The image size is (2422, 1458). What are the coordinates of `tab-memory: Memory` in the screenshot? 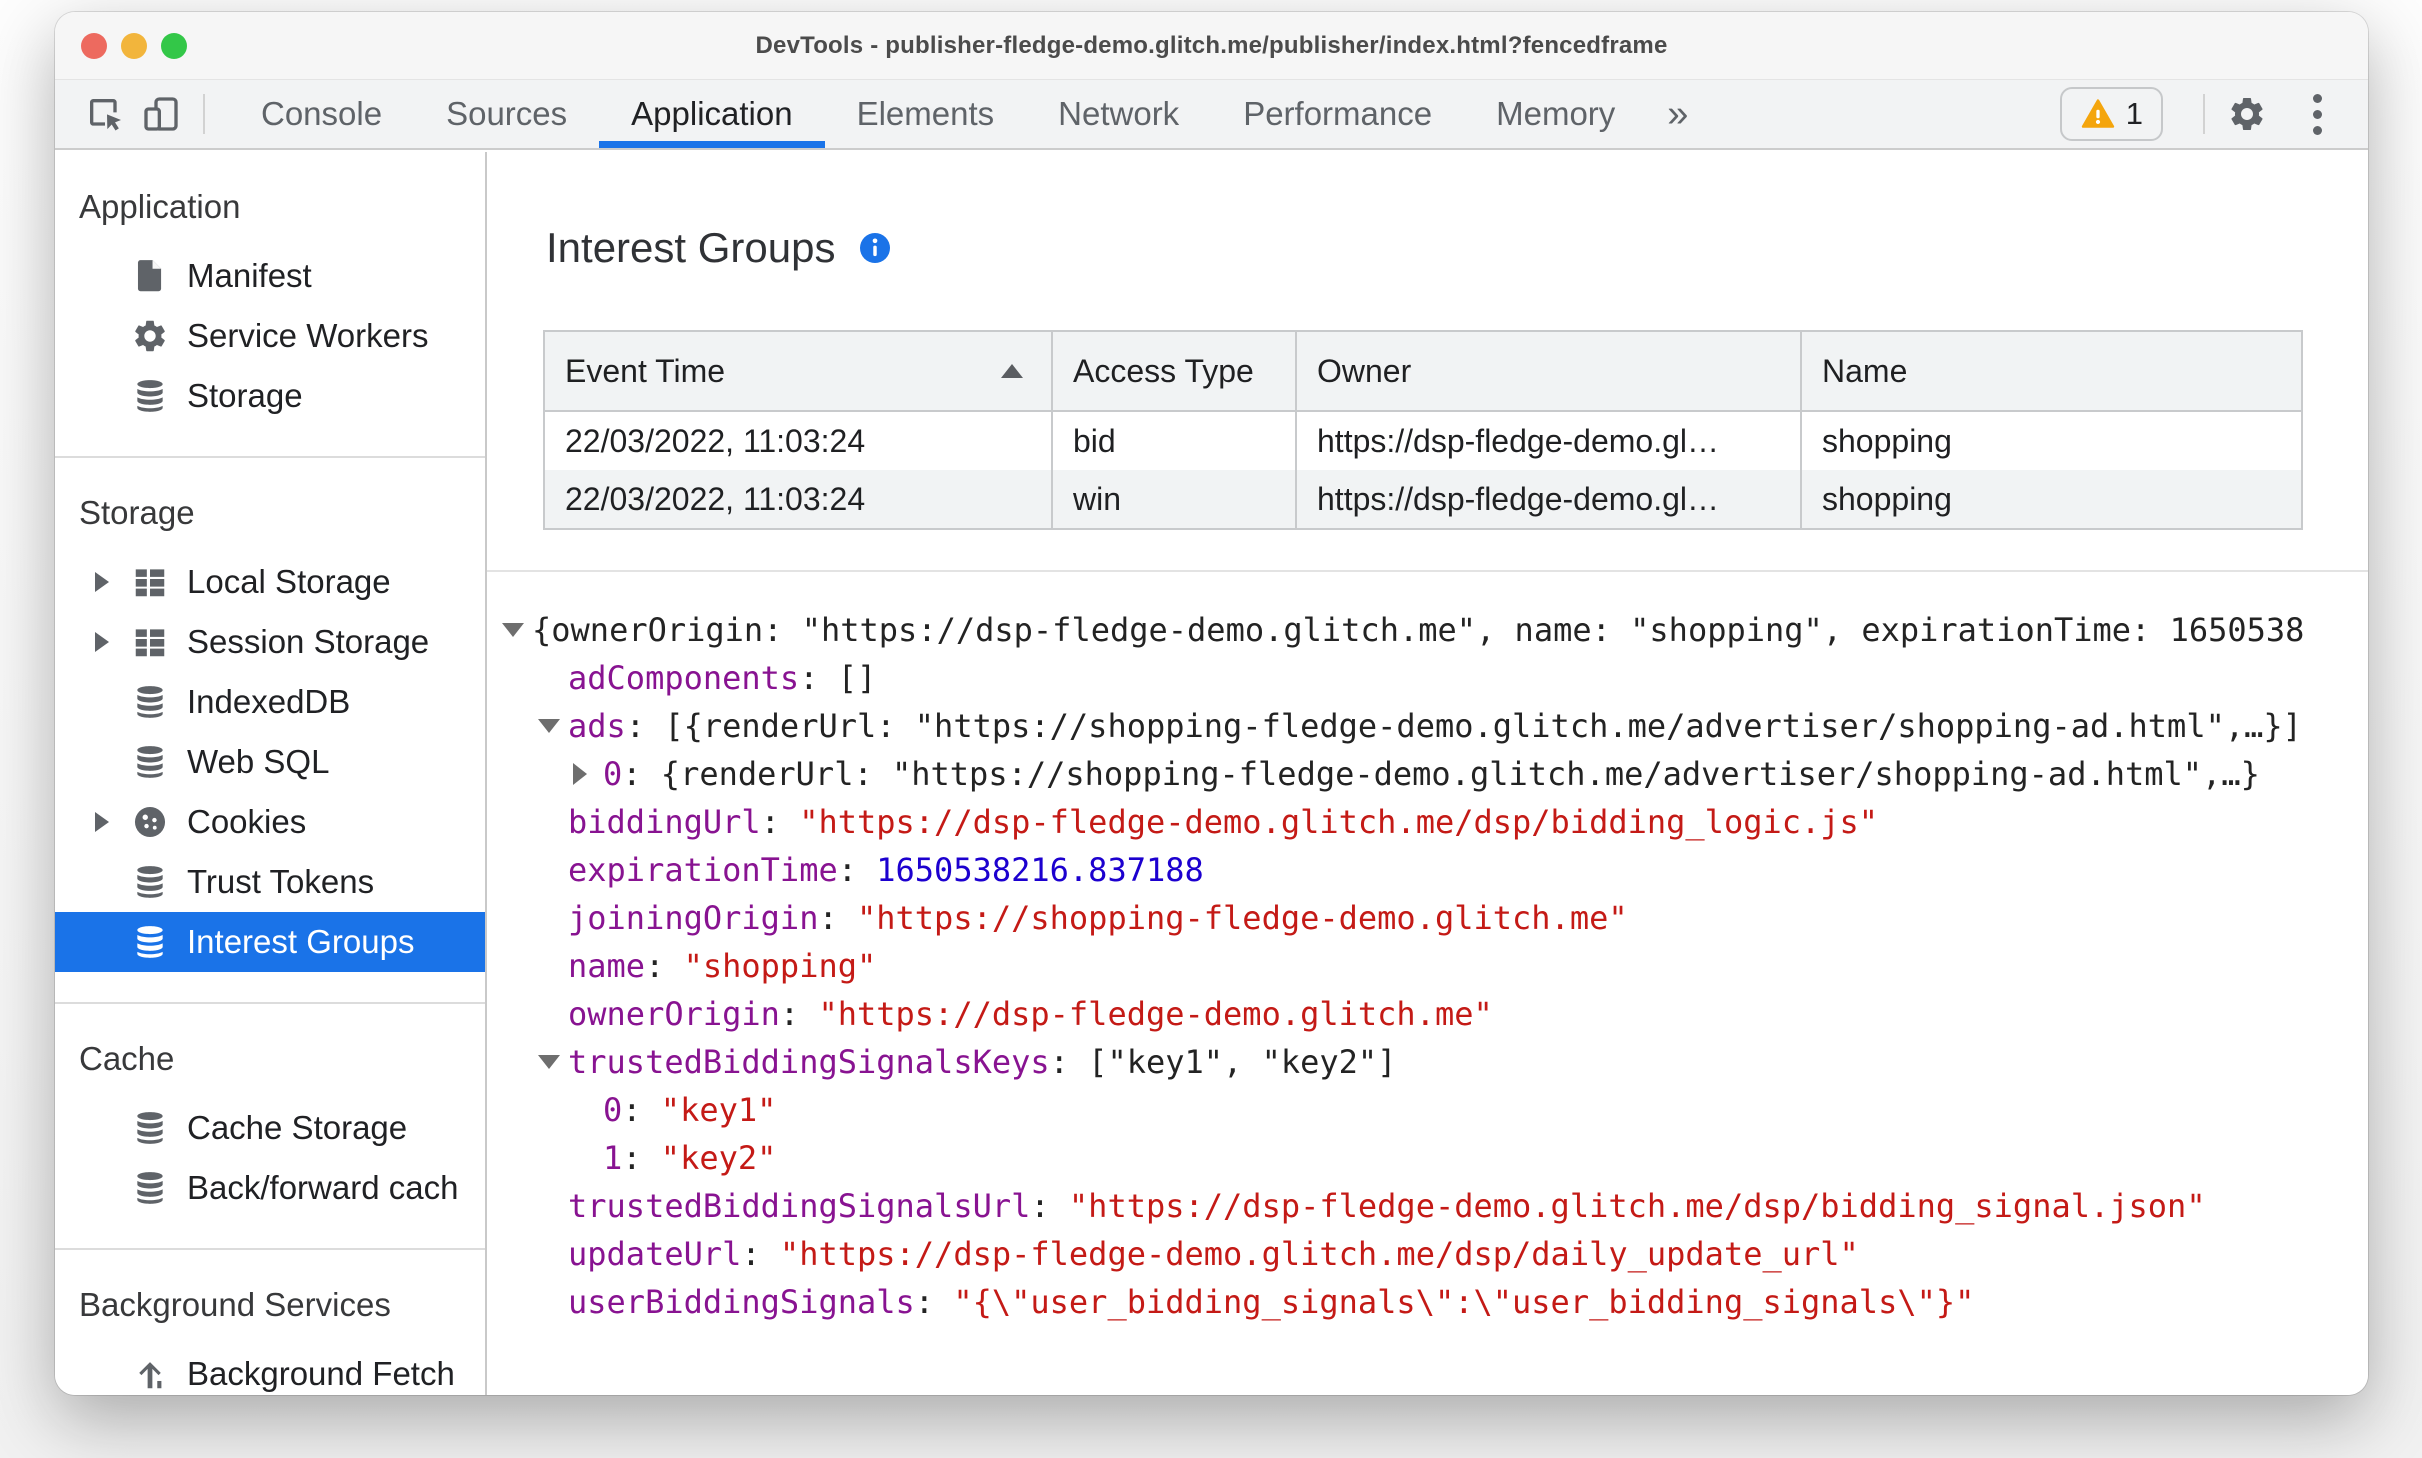 It's located at (1555, 114).